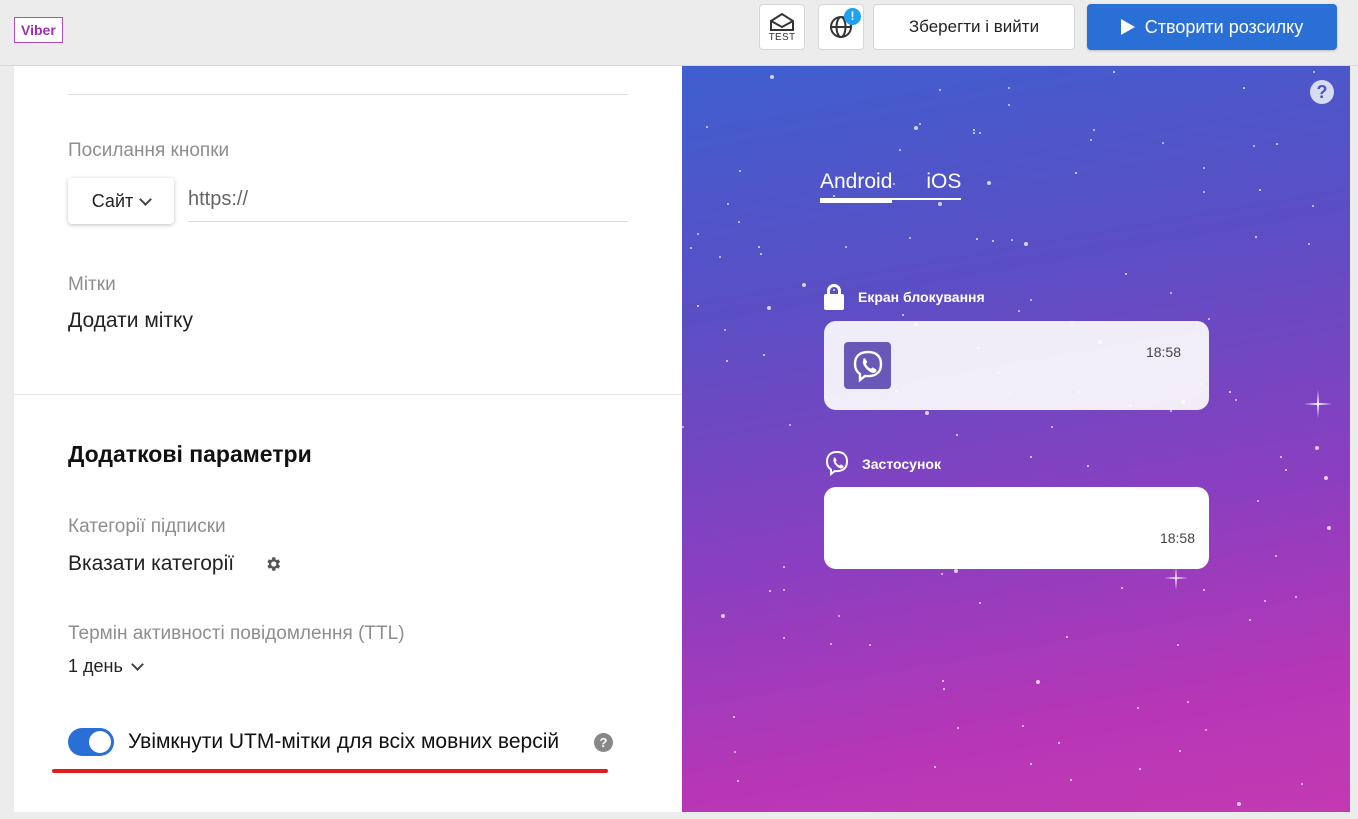  I want to click on add-tag-link: Додати мітку, so click(130, 321).